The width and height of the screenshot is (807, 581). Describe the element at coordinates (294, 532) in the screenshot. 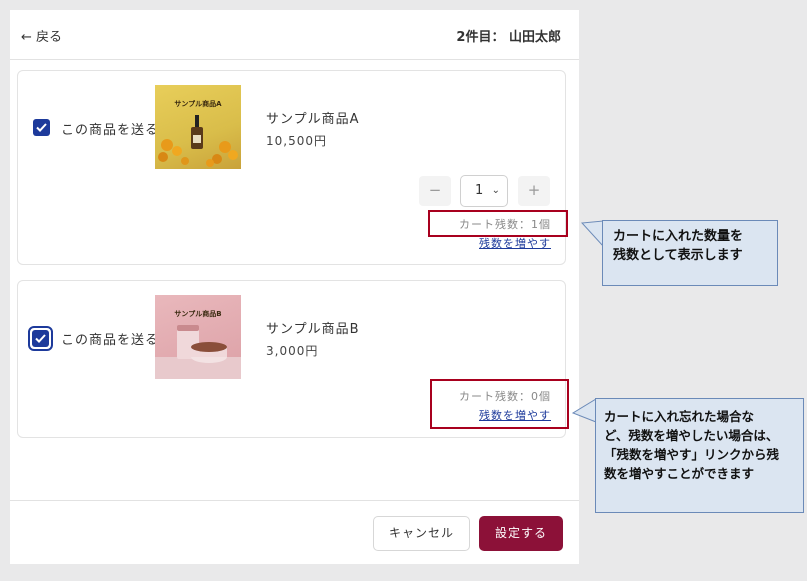

I see `footer: キャンセル 設定する` at that location.